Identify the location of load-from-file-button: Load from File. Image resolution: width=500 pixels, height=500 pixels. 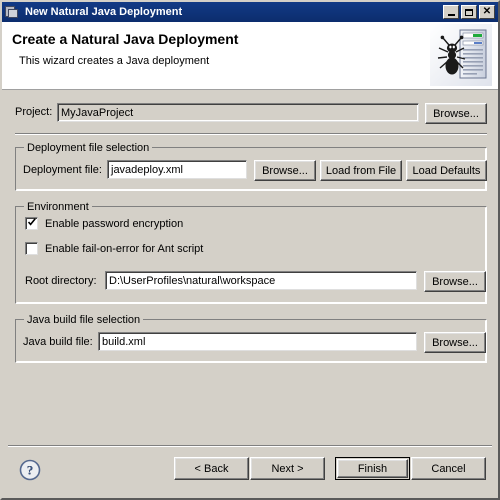
(361, 170).